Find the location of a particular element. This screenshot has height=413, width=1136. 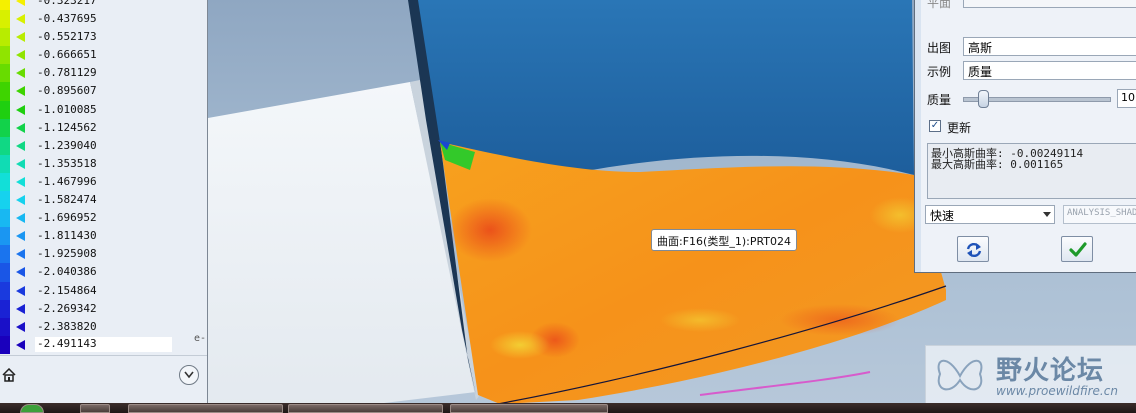

legend-value: -2.154864 is located at coordinates (67, 290).